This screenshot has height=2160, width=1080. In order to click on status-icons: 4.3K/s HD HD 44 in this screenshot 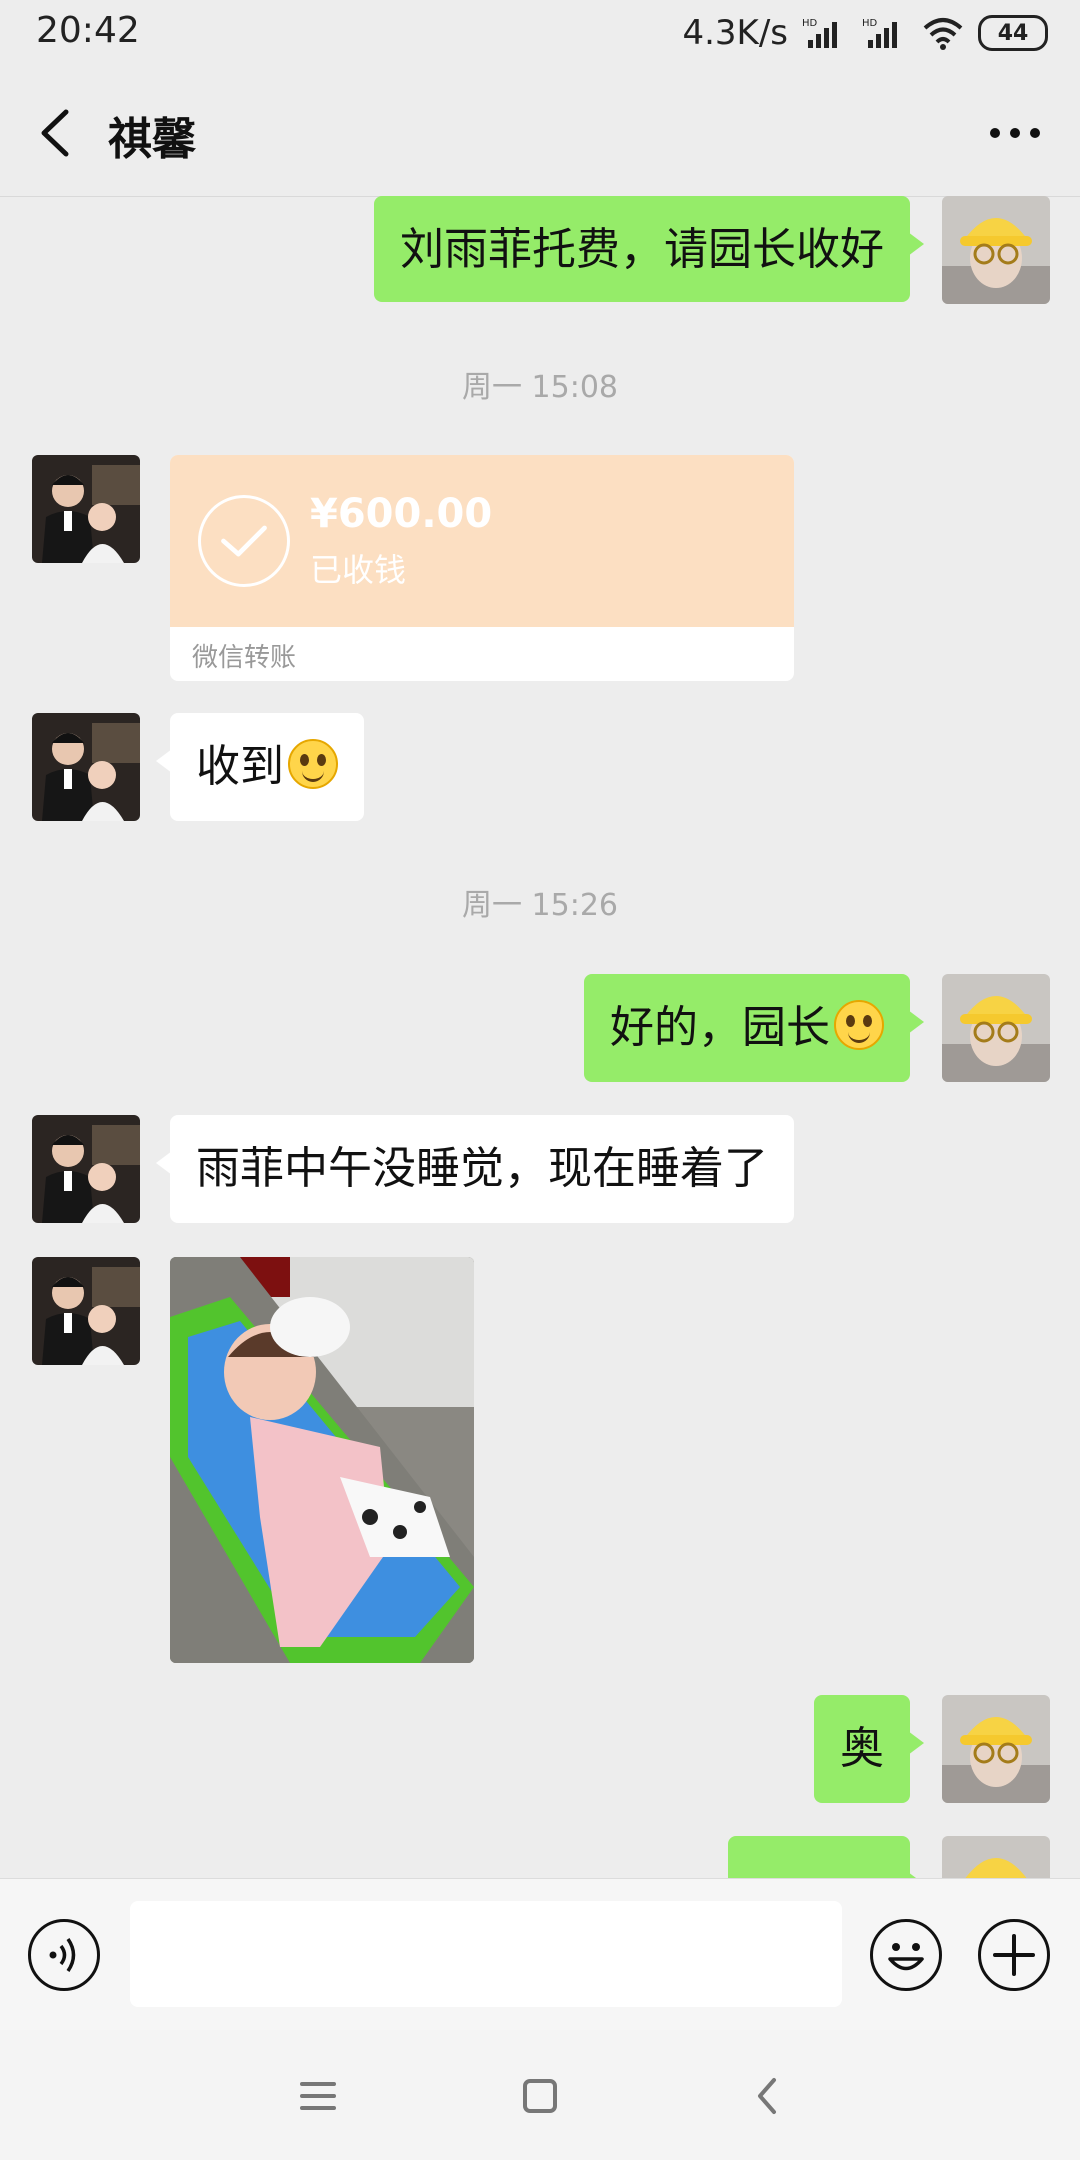, I will do `click(865, 33)`.